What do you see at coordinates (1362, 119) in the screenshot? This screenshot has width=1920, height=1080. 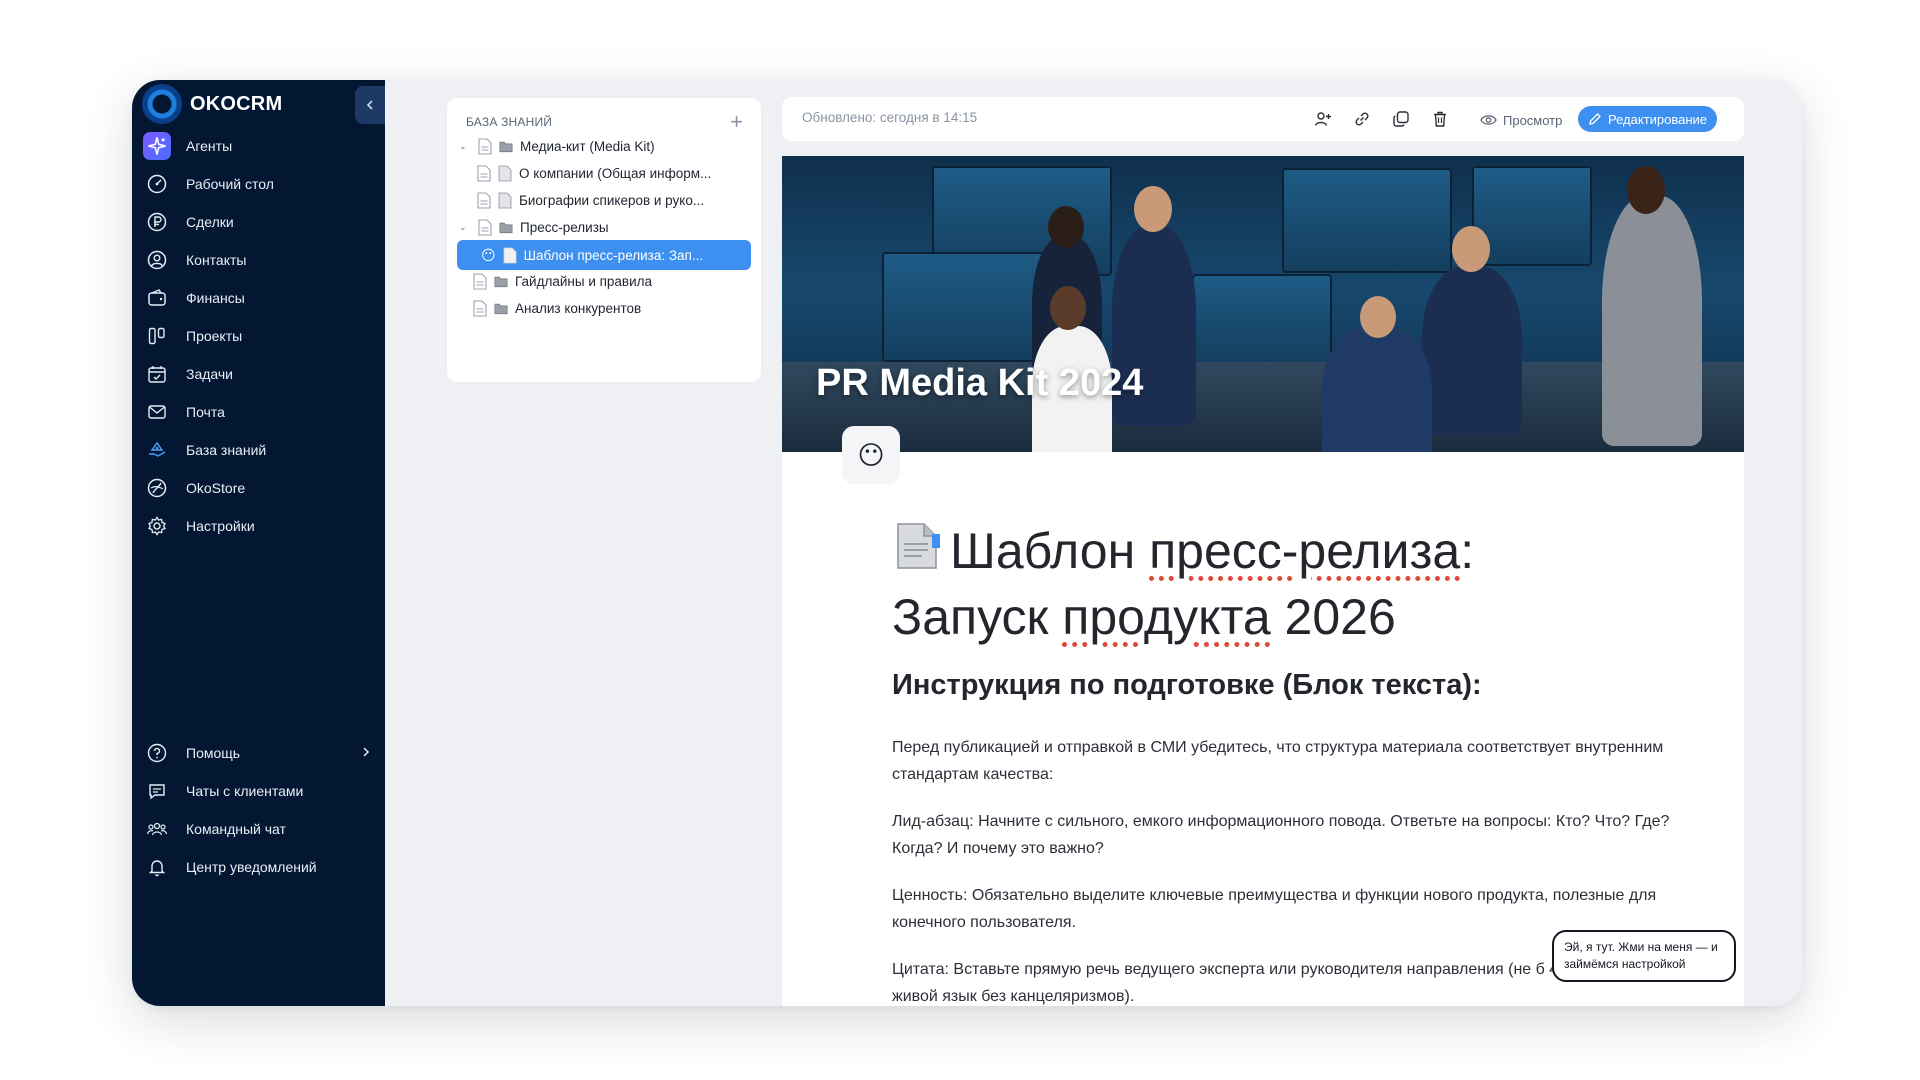 I see `link-icon` at bounding box center [1362, 119].